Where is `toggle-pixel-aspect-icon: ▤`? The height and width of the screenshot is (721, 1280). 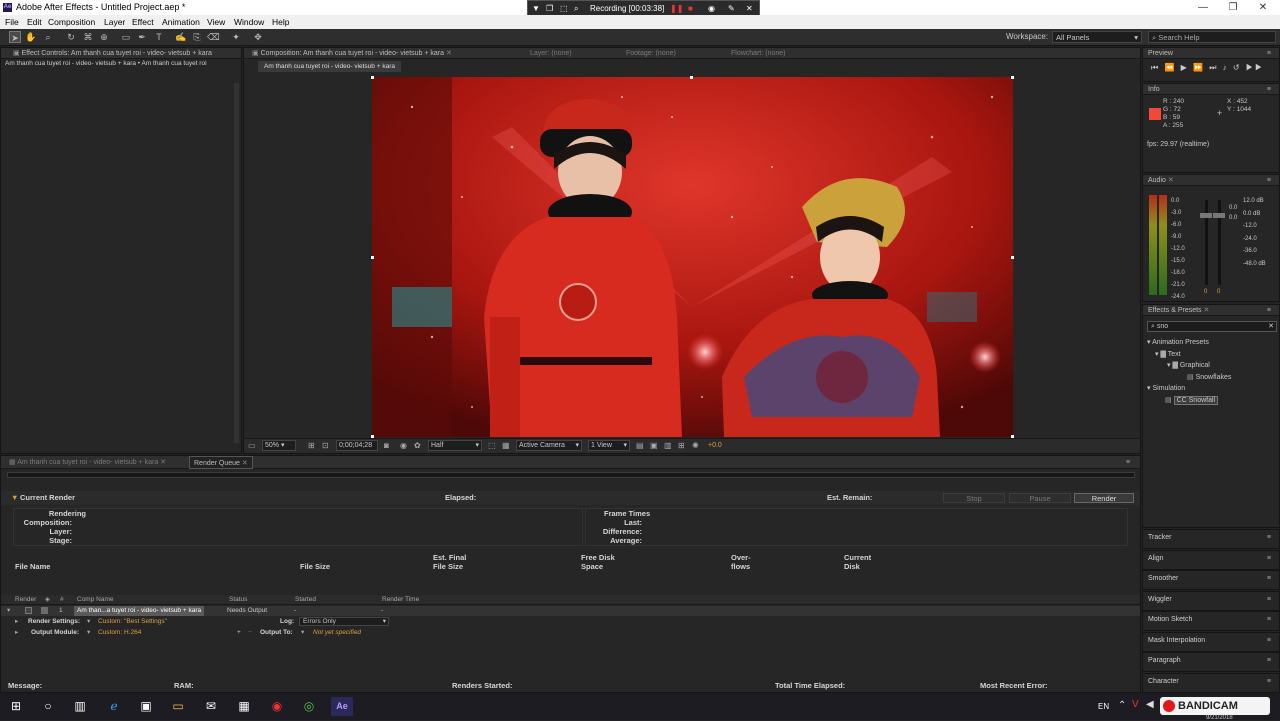 toggle-pixel-aspect-icon: ▤ is located at coordinates (640, 446).